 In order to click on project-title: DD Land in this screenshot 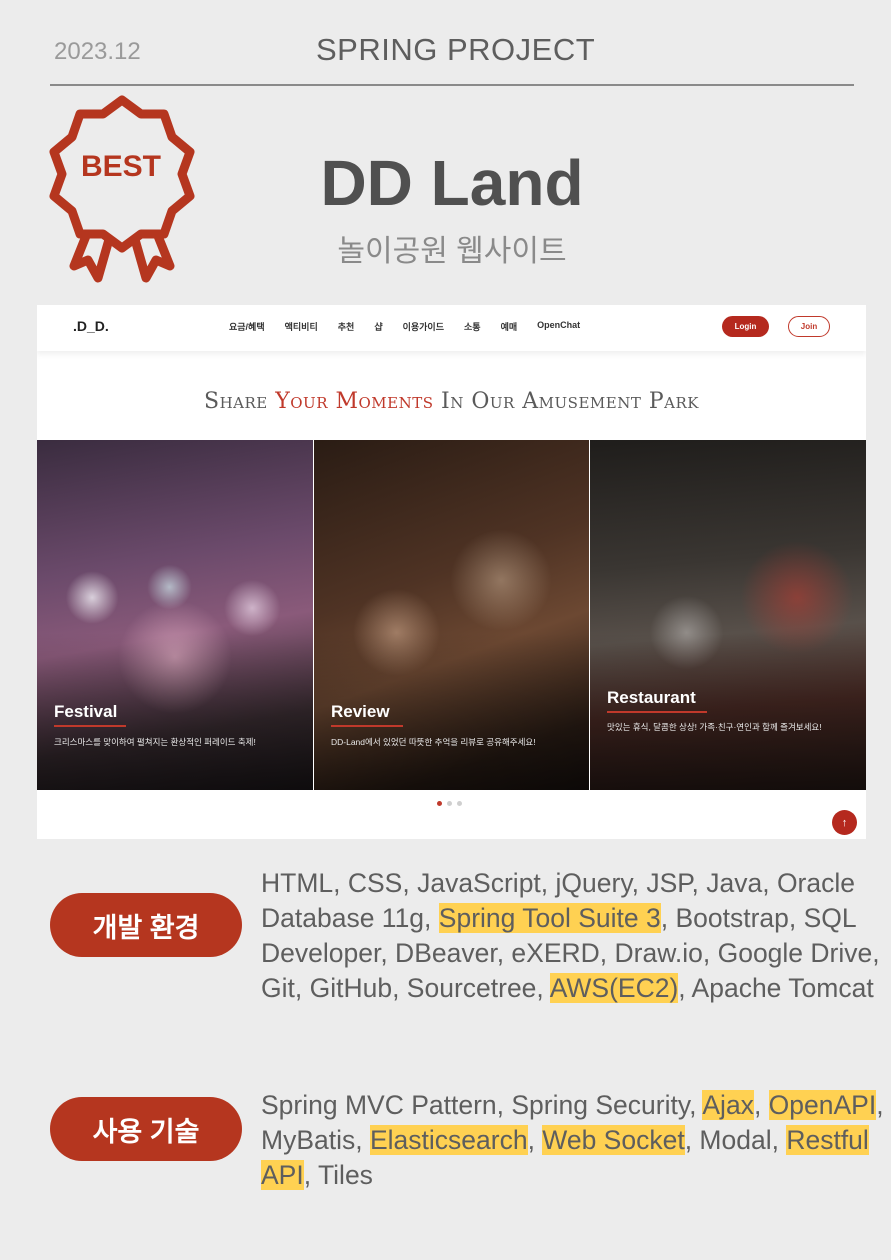, I will do `click(452, 183)`.